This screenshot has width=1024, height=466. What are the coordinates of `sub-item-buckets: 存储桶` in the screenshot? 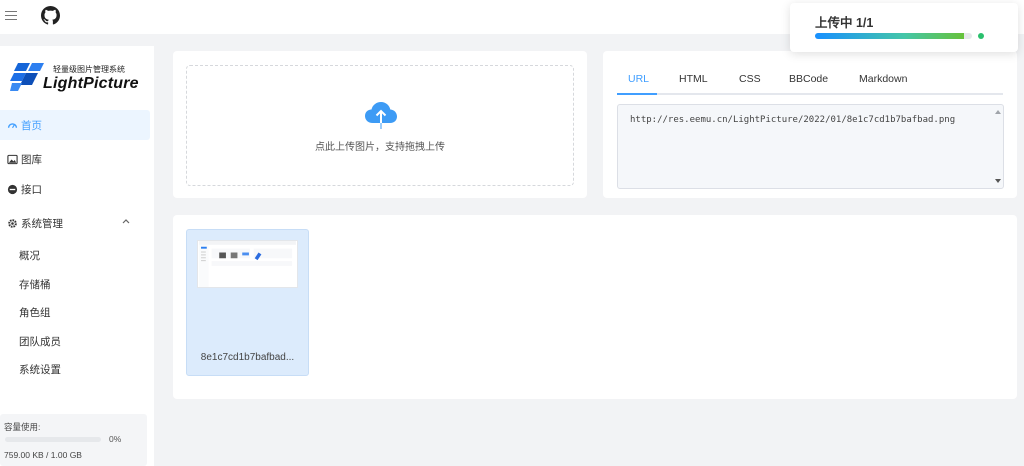 It's located at (75, 284).